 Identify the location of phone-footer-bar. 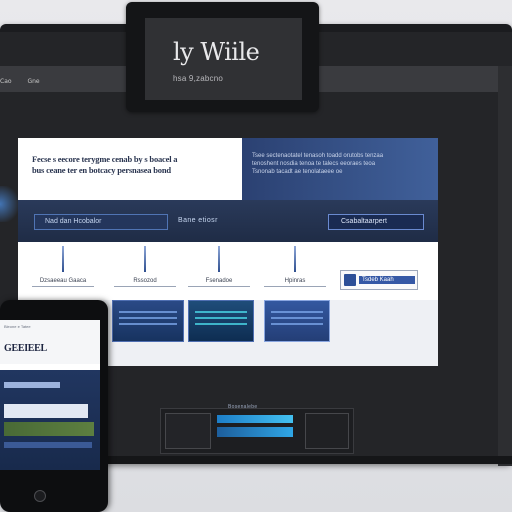
(48, 445).